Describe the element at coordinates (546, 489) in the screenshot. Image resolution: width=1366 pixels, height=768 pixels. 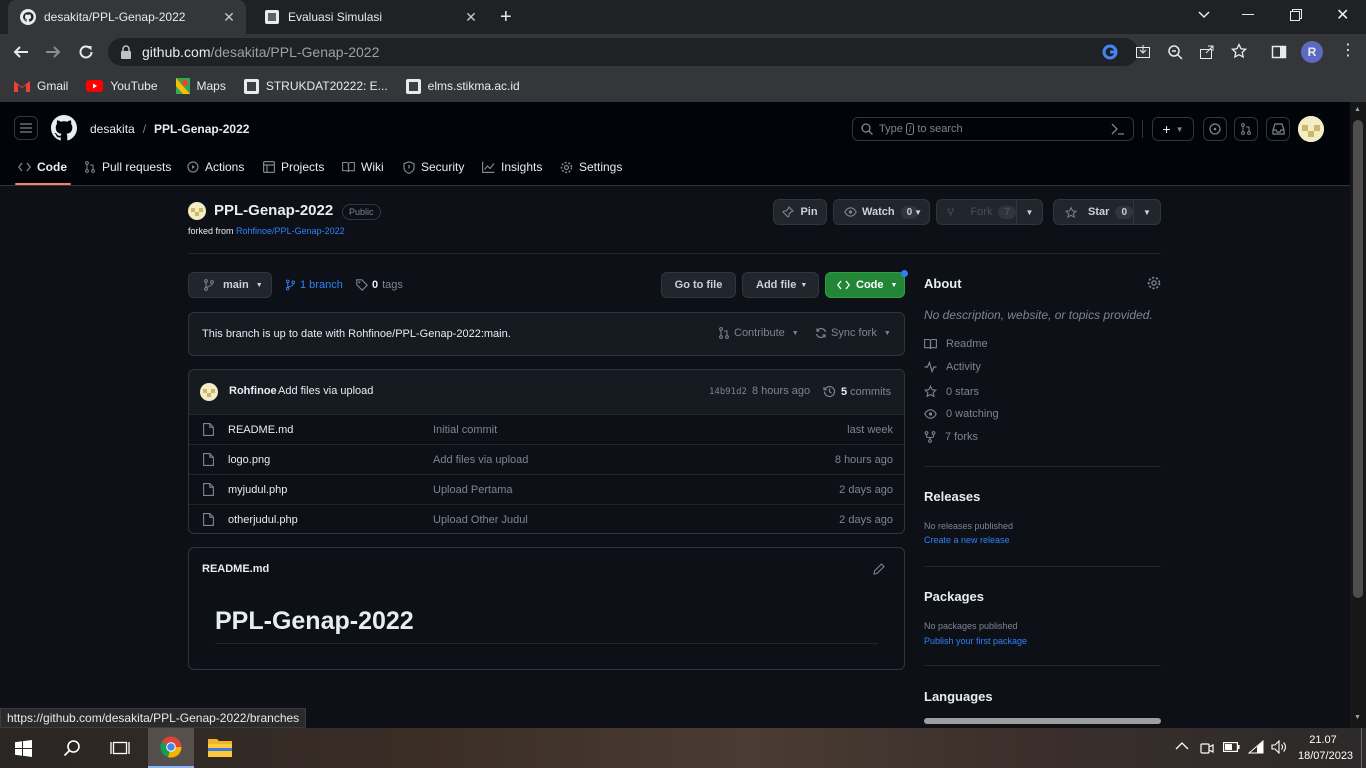
I see `table-row: myjudul.php Upload Pertama 2 days ago` at that location.